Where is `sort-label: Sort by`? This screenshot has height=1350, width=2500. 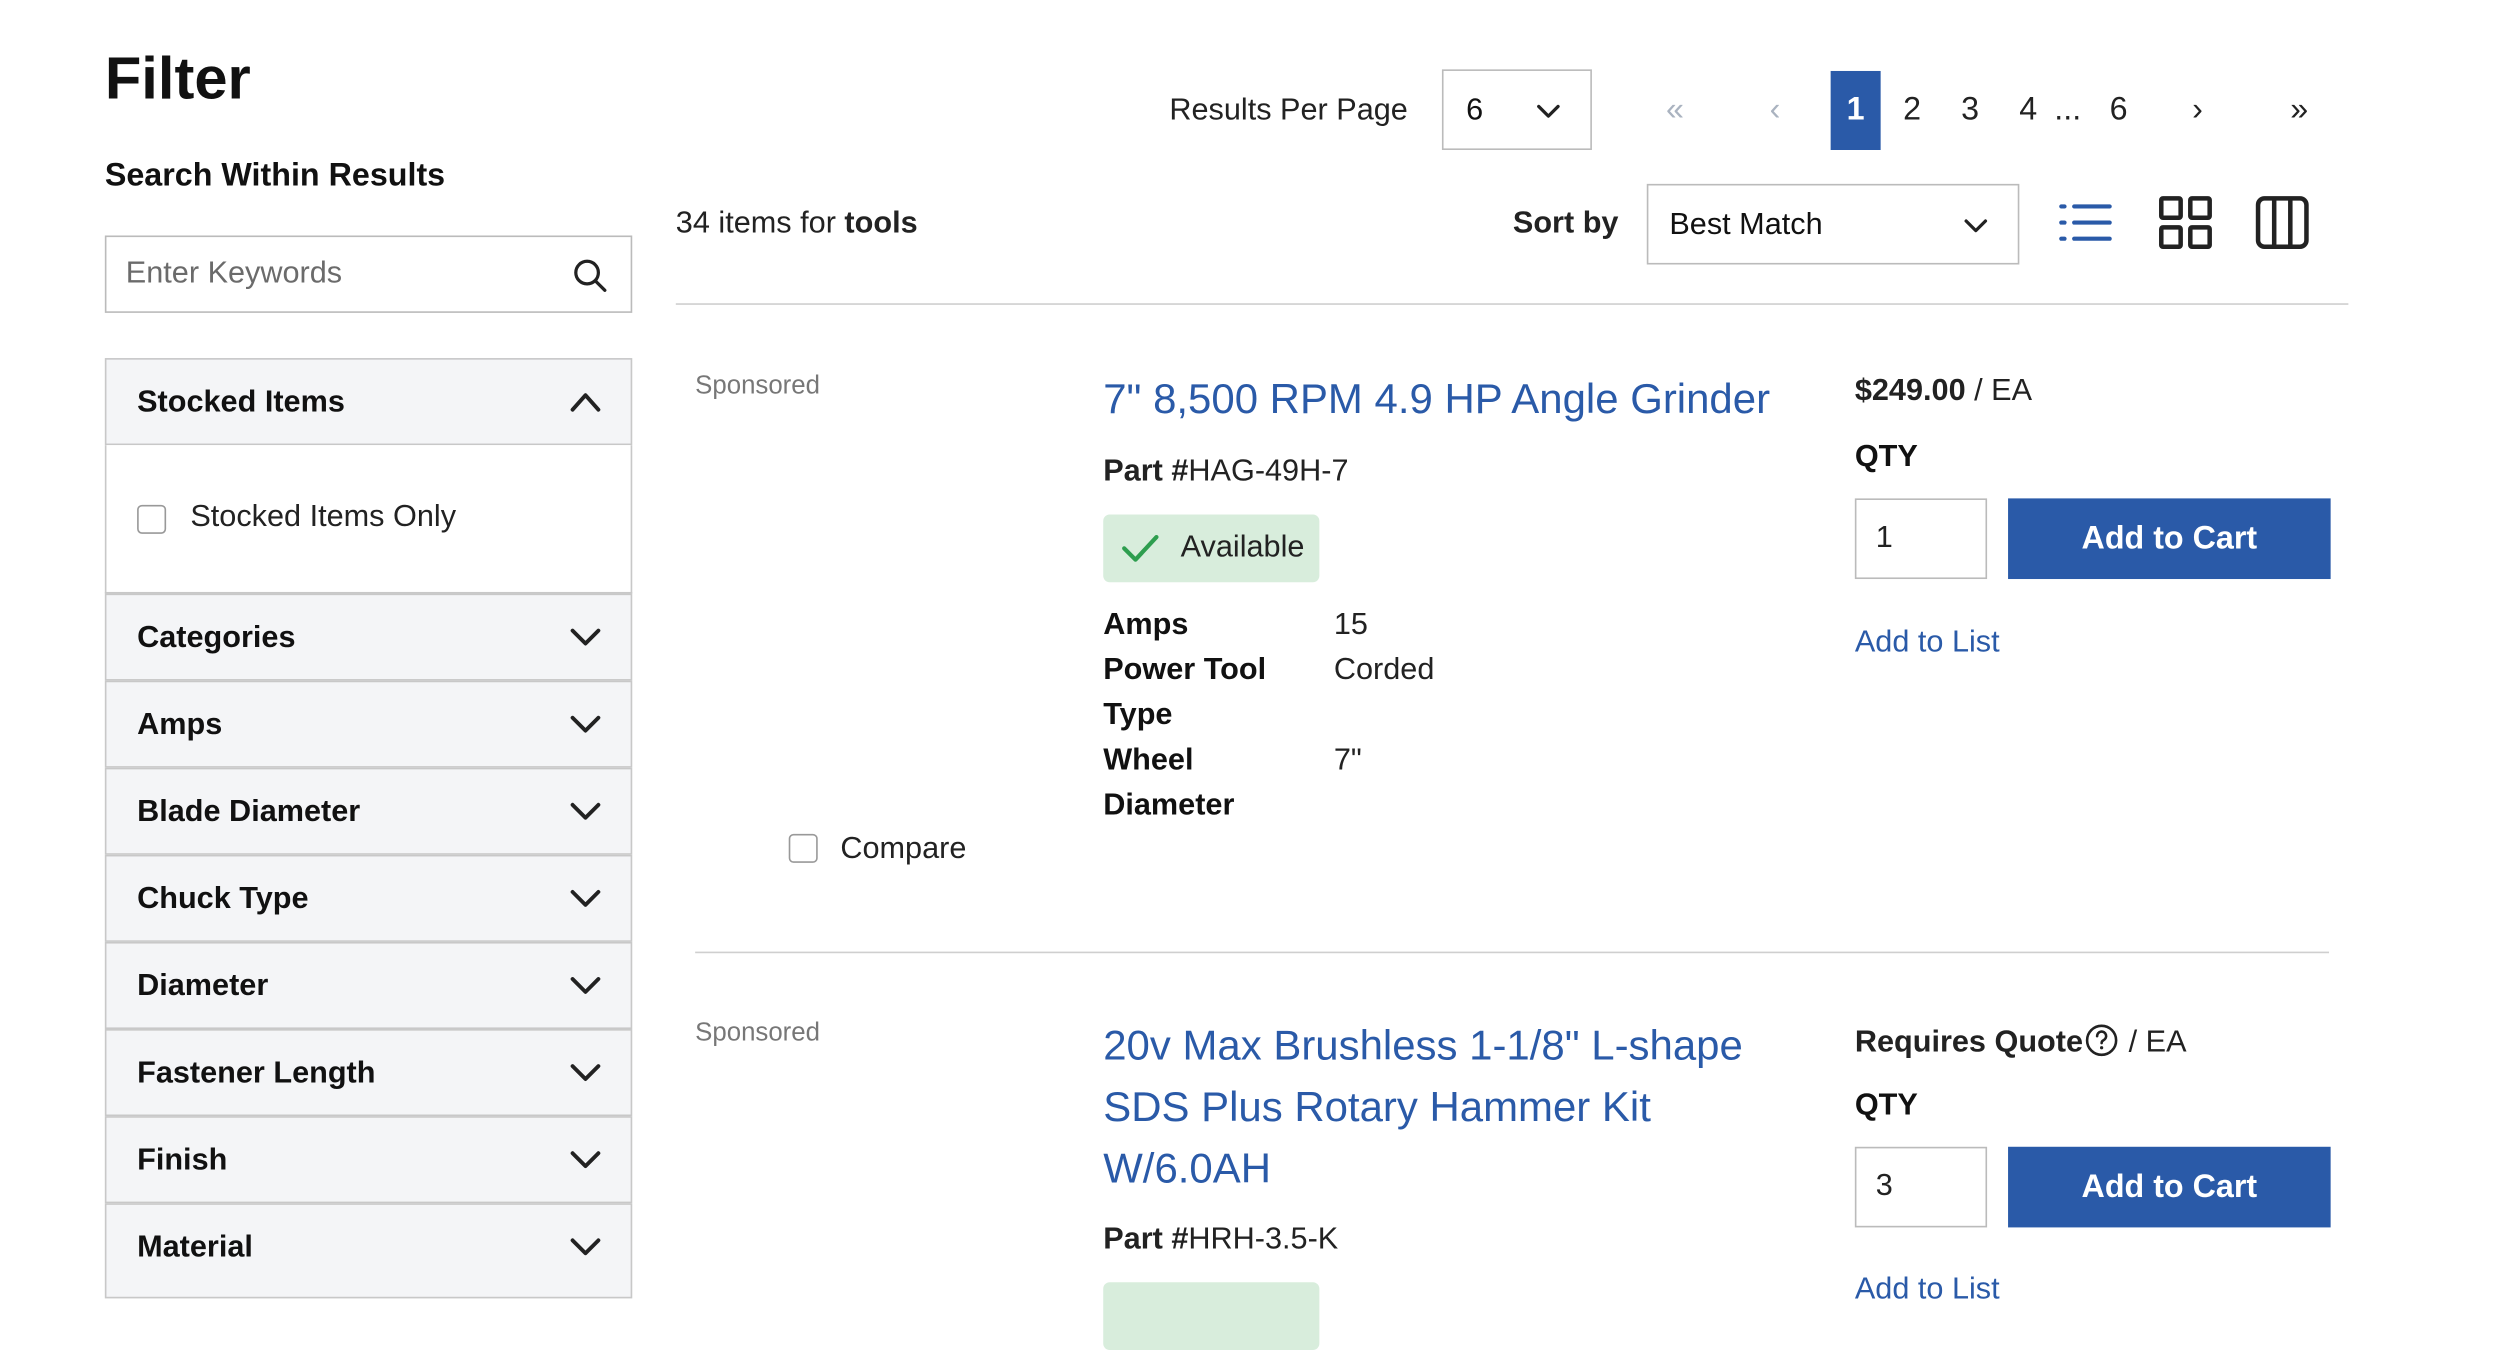 sort-label: Sort by is located at coordinates (1565, 223).